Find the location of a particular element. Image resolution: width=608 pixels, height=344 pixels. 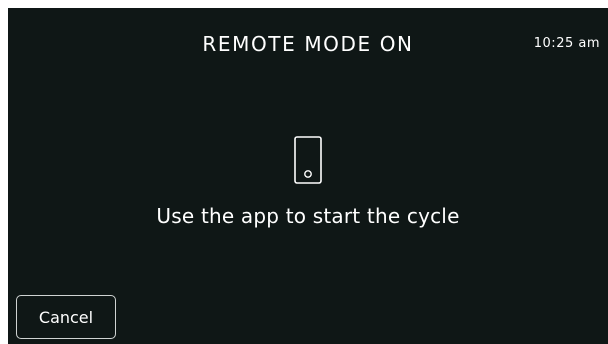

cancel-button: Cancel is located at coordinates (66, 317).